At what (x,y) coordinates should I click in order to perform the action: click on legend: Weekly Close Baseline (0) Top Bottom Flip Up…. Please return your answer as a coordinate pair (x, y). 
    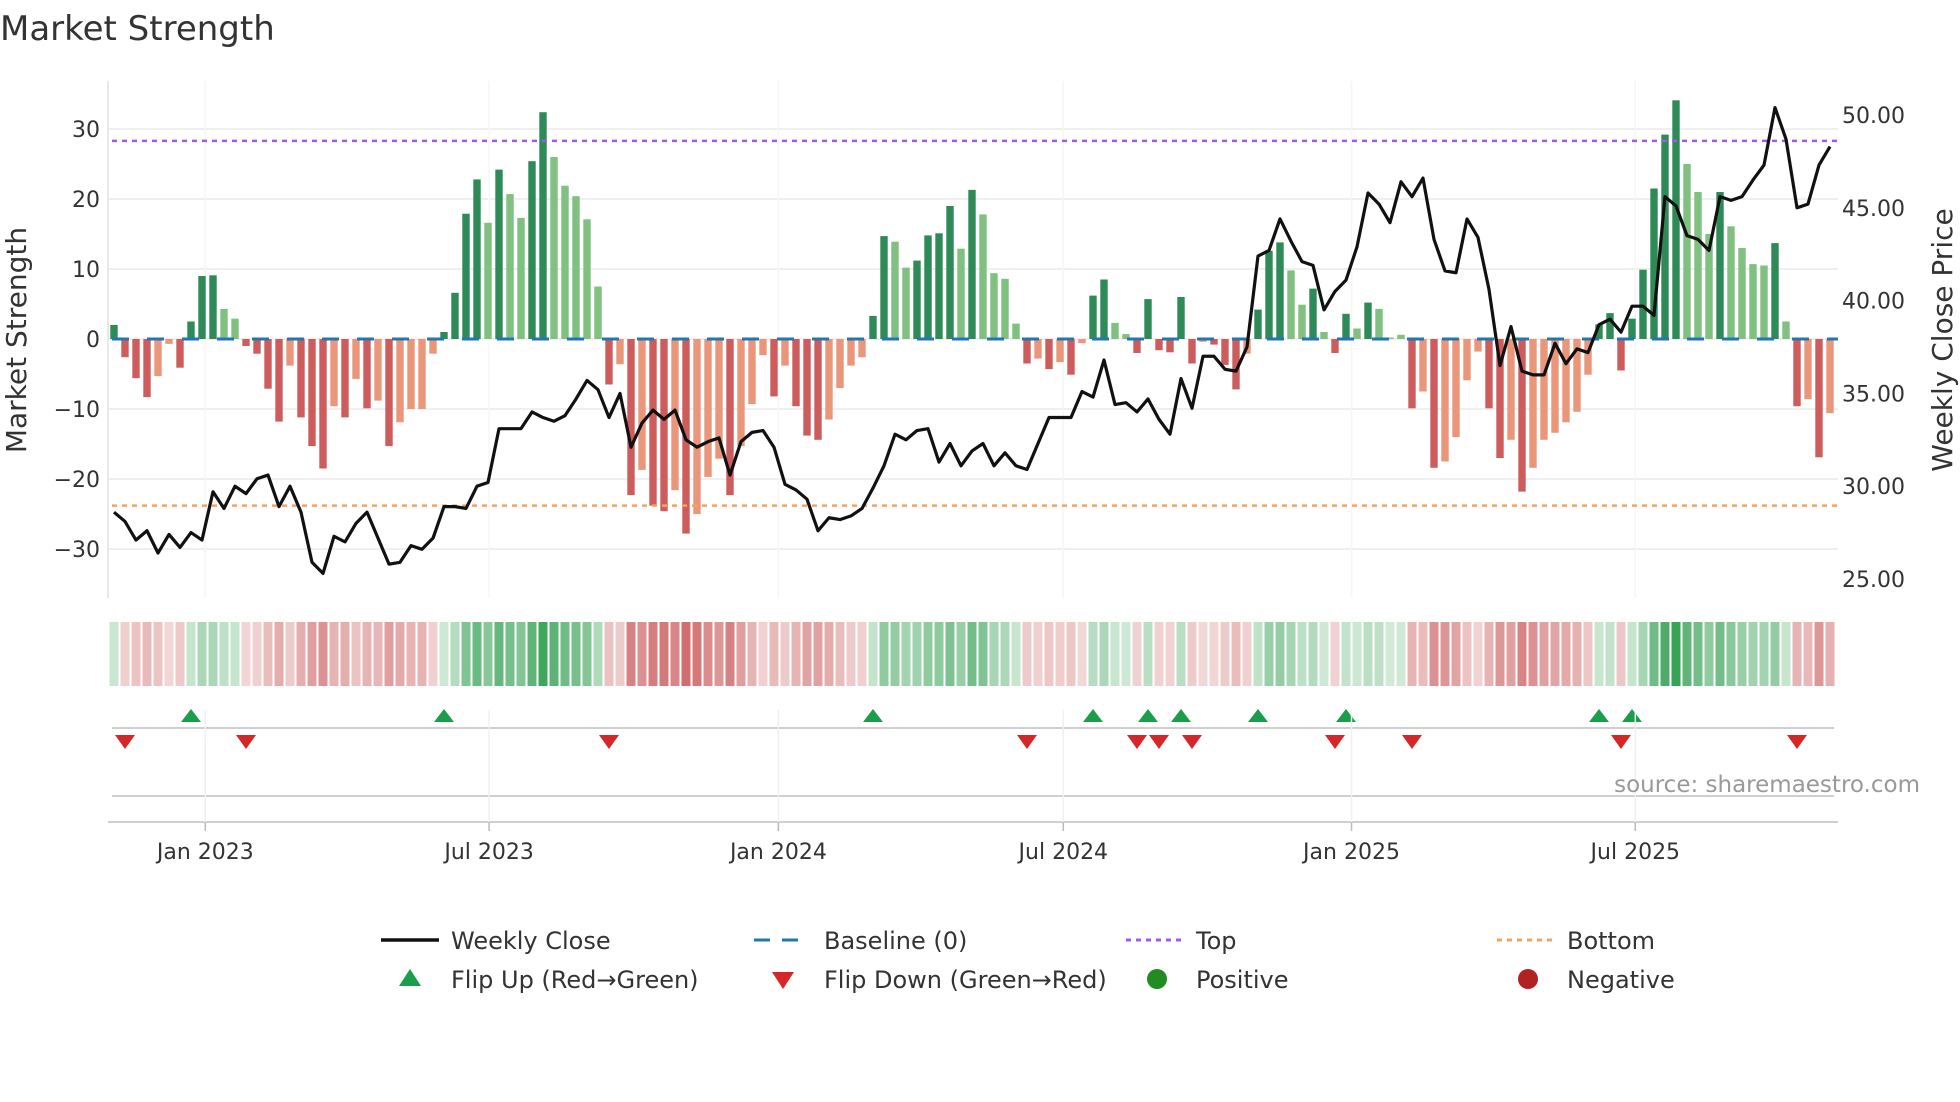
    Looking at the image, I should click on (1028, 960).